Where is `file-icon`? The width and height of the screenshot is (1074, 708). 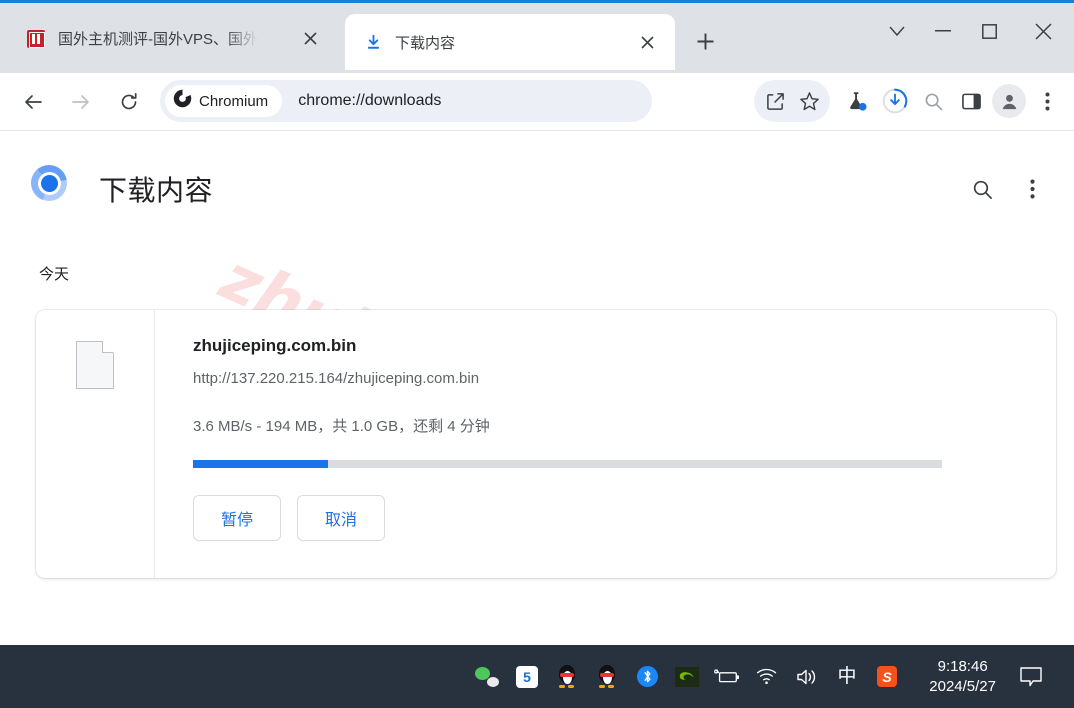 file-icon is located at coordinates (95, 365).